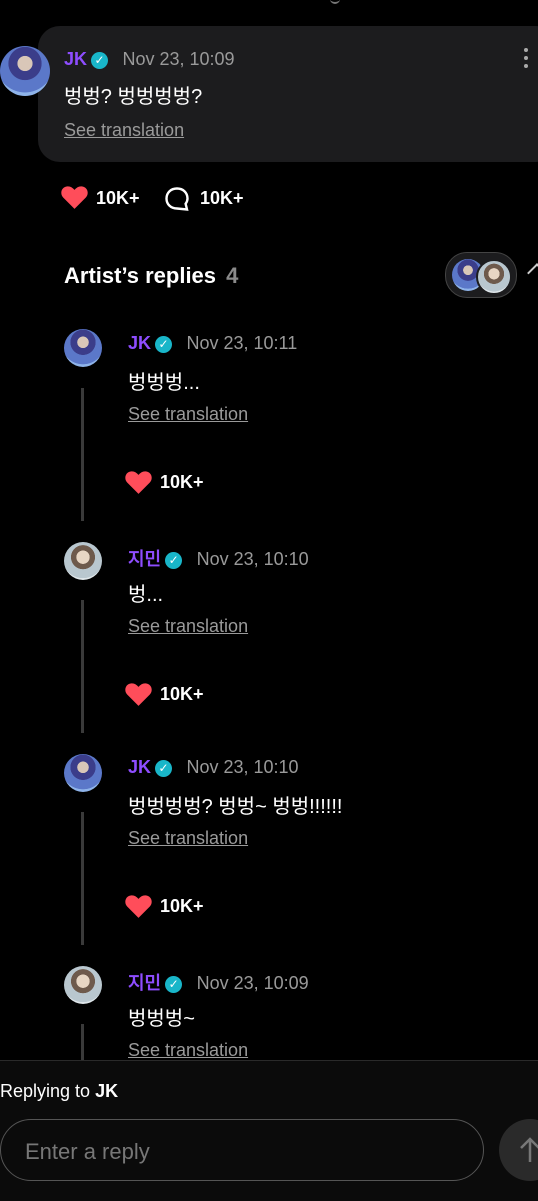 The image size is (538, 1201). I want to click on replying-prefix: Replying to, so click(45, 1091).